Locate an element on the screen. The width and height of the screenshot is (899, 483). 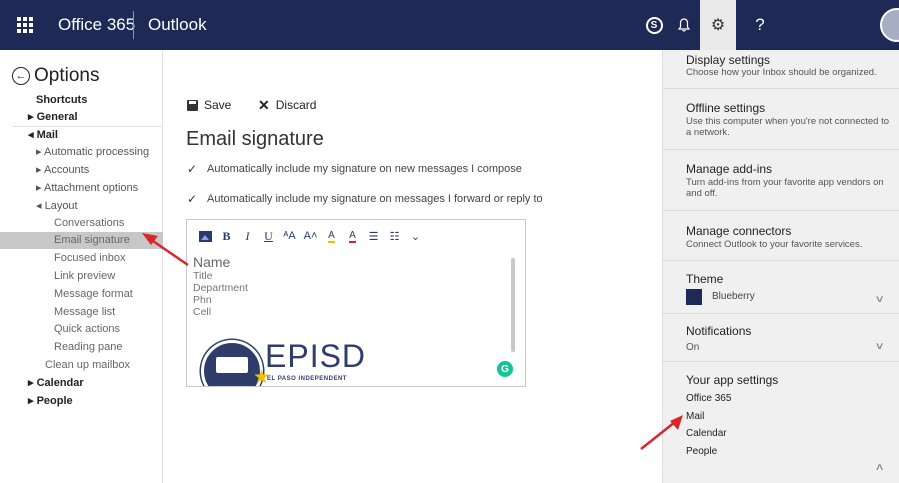
numbered-list-icon: ☷ is located at coordinates (394, 236).